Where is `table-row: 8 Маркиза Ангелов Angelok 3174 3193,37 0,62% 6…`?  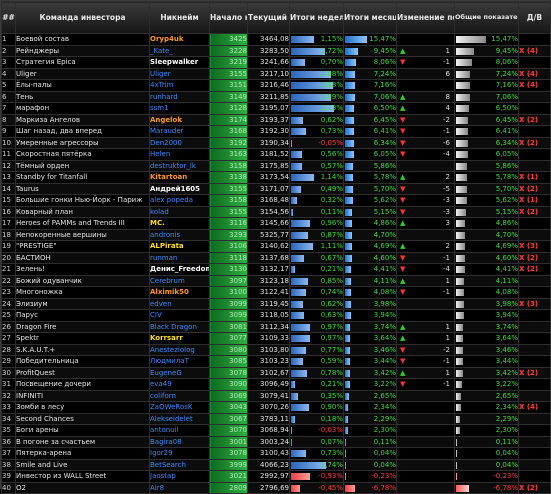
table-row: 8 Маркиза Ангелов Angelok 3174 3193,37 0,62% 6… is located at coordinates (276, 119).